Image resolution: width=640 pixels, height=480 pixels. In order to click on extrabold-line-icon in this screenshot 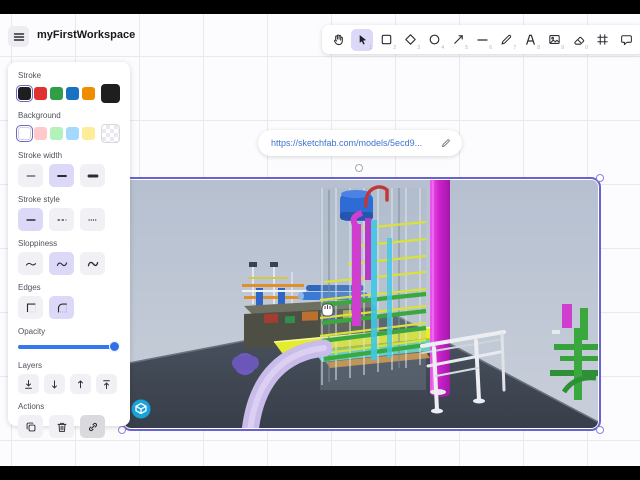, I will do `click(92, 175)`.